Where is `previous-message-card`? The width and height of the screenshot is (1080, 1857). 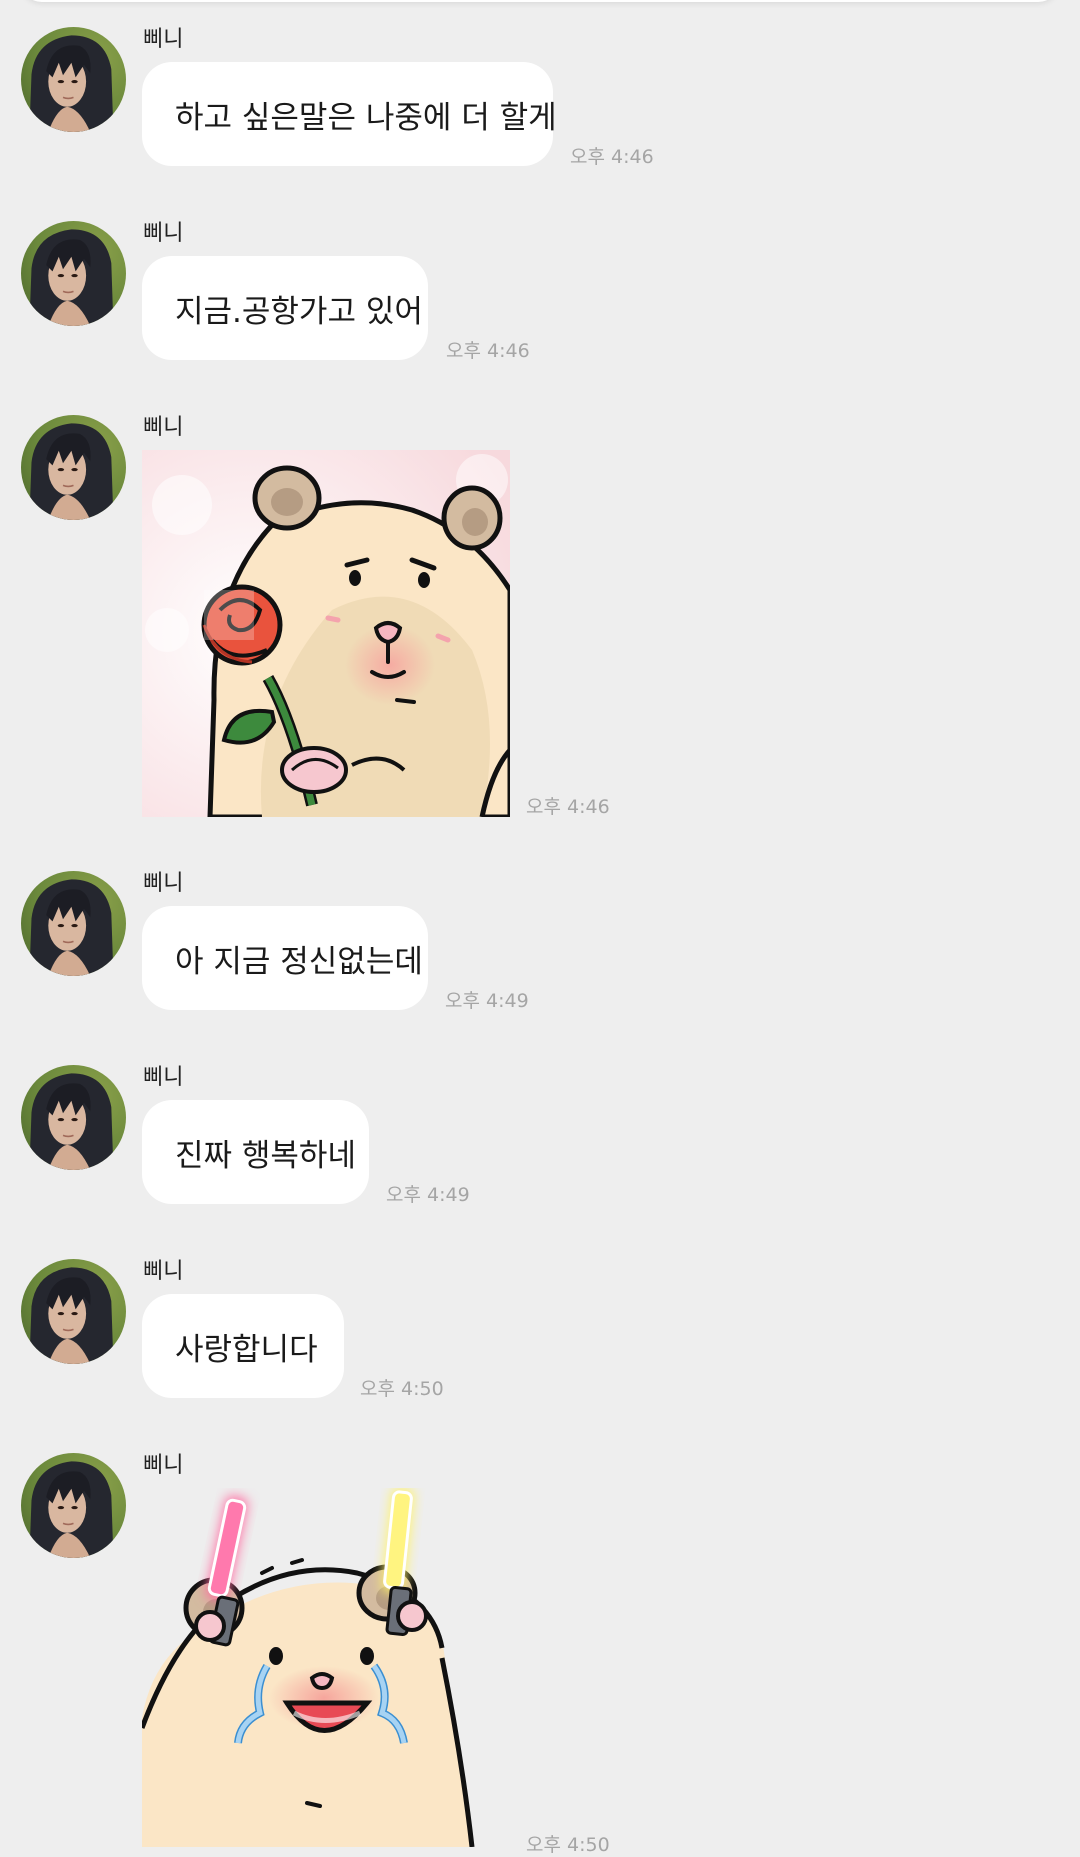
previous-message-card is located at coordinates (540, 1).